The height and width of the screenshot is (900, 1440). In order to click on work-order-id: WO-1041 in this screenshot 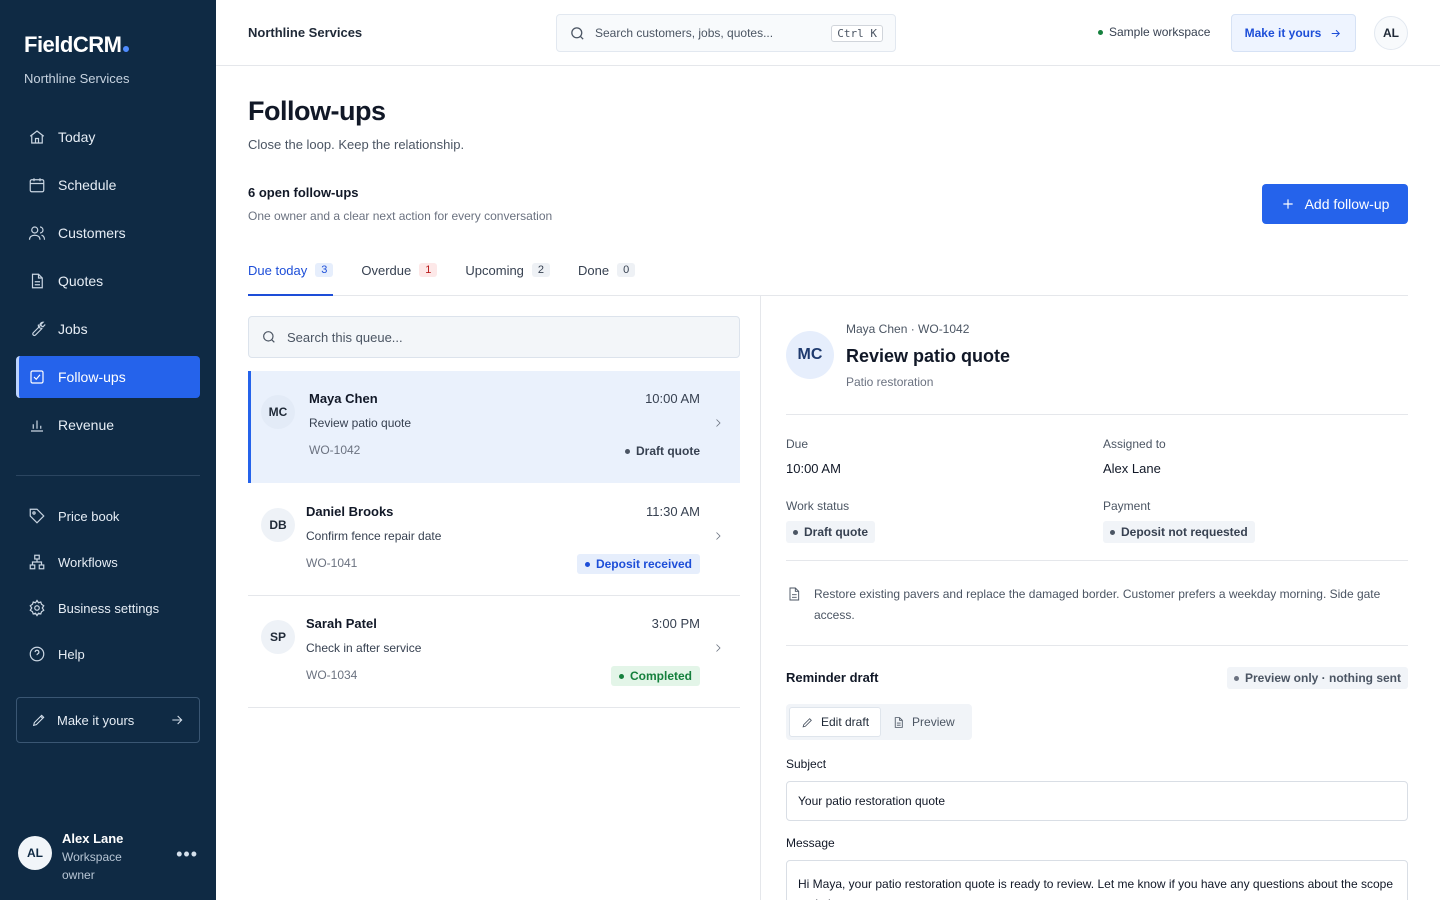, I will do `click(332, 563)`.